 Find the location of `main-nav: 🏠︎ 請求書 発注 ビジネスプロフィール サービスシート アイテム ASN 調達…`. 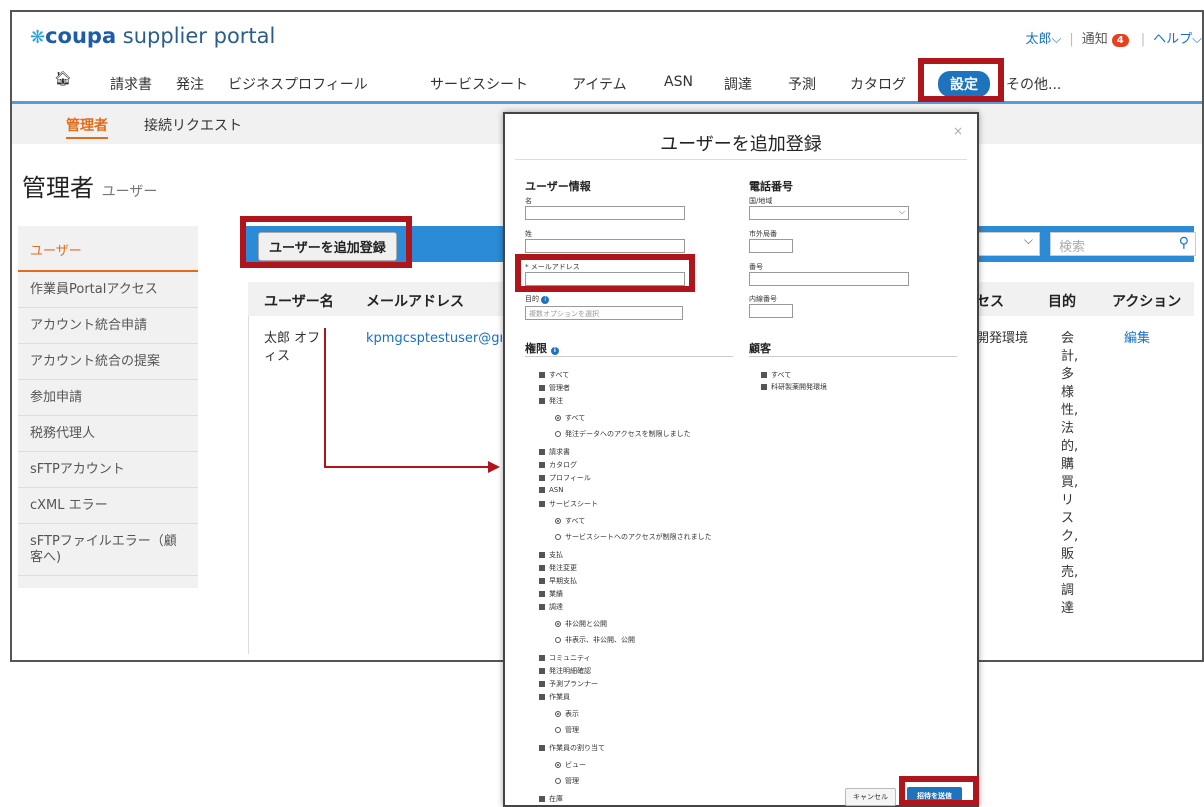

main-nav: 🏠︎ 請求書 発注 ビジネスプロフィール サービスシート アイテム ASN 調達… is located at coordinates (607, 84).